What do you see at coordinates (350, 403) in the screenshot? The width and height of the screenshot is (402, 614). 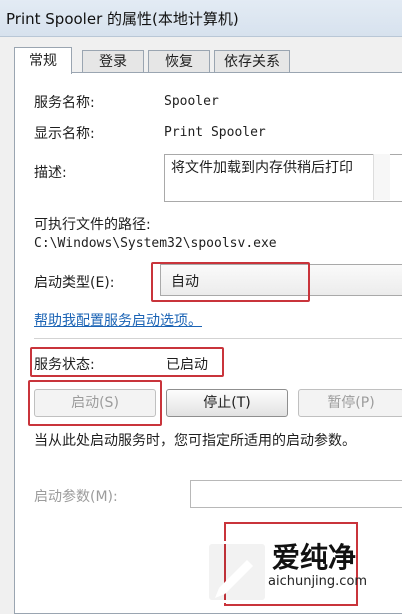 I see `pause-button: 暂停(P)` at bounding box center [350, 403].